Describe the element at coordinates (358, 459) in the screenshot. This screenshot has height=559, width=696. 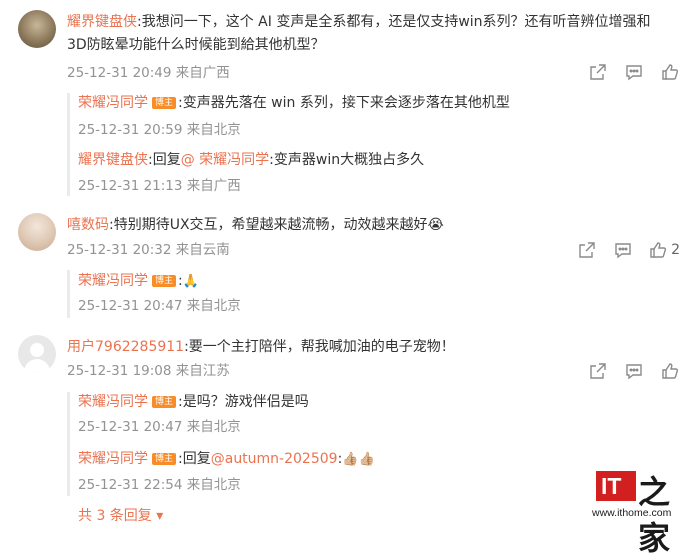
I see `reply-body: 👍🏼👍🏼` at that location.